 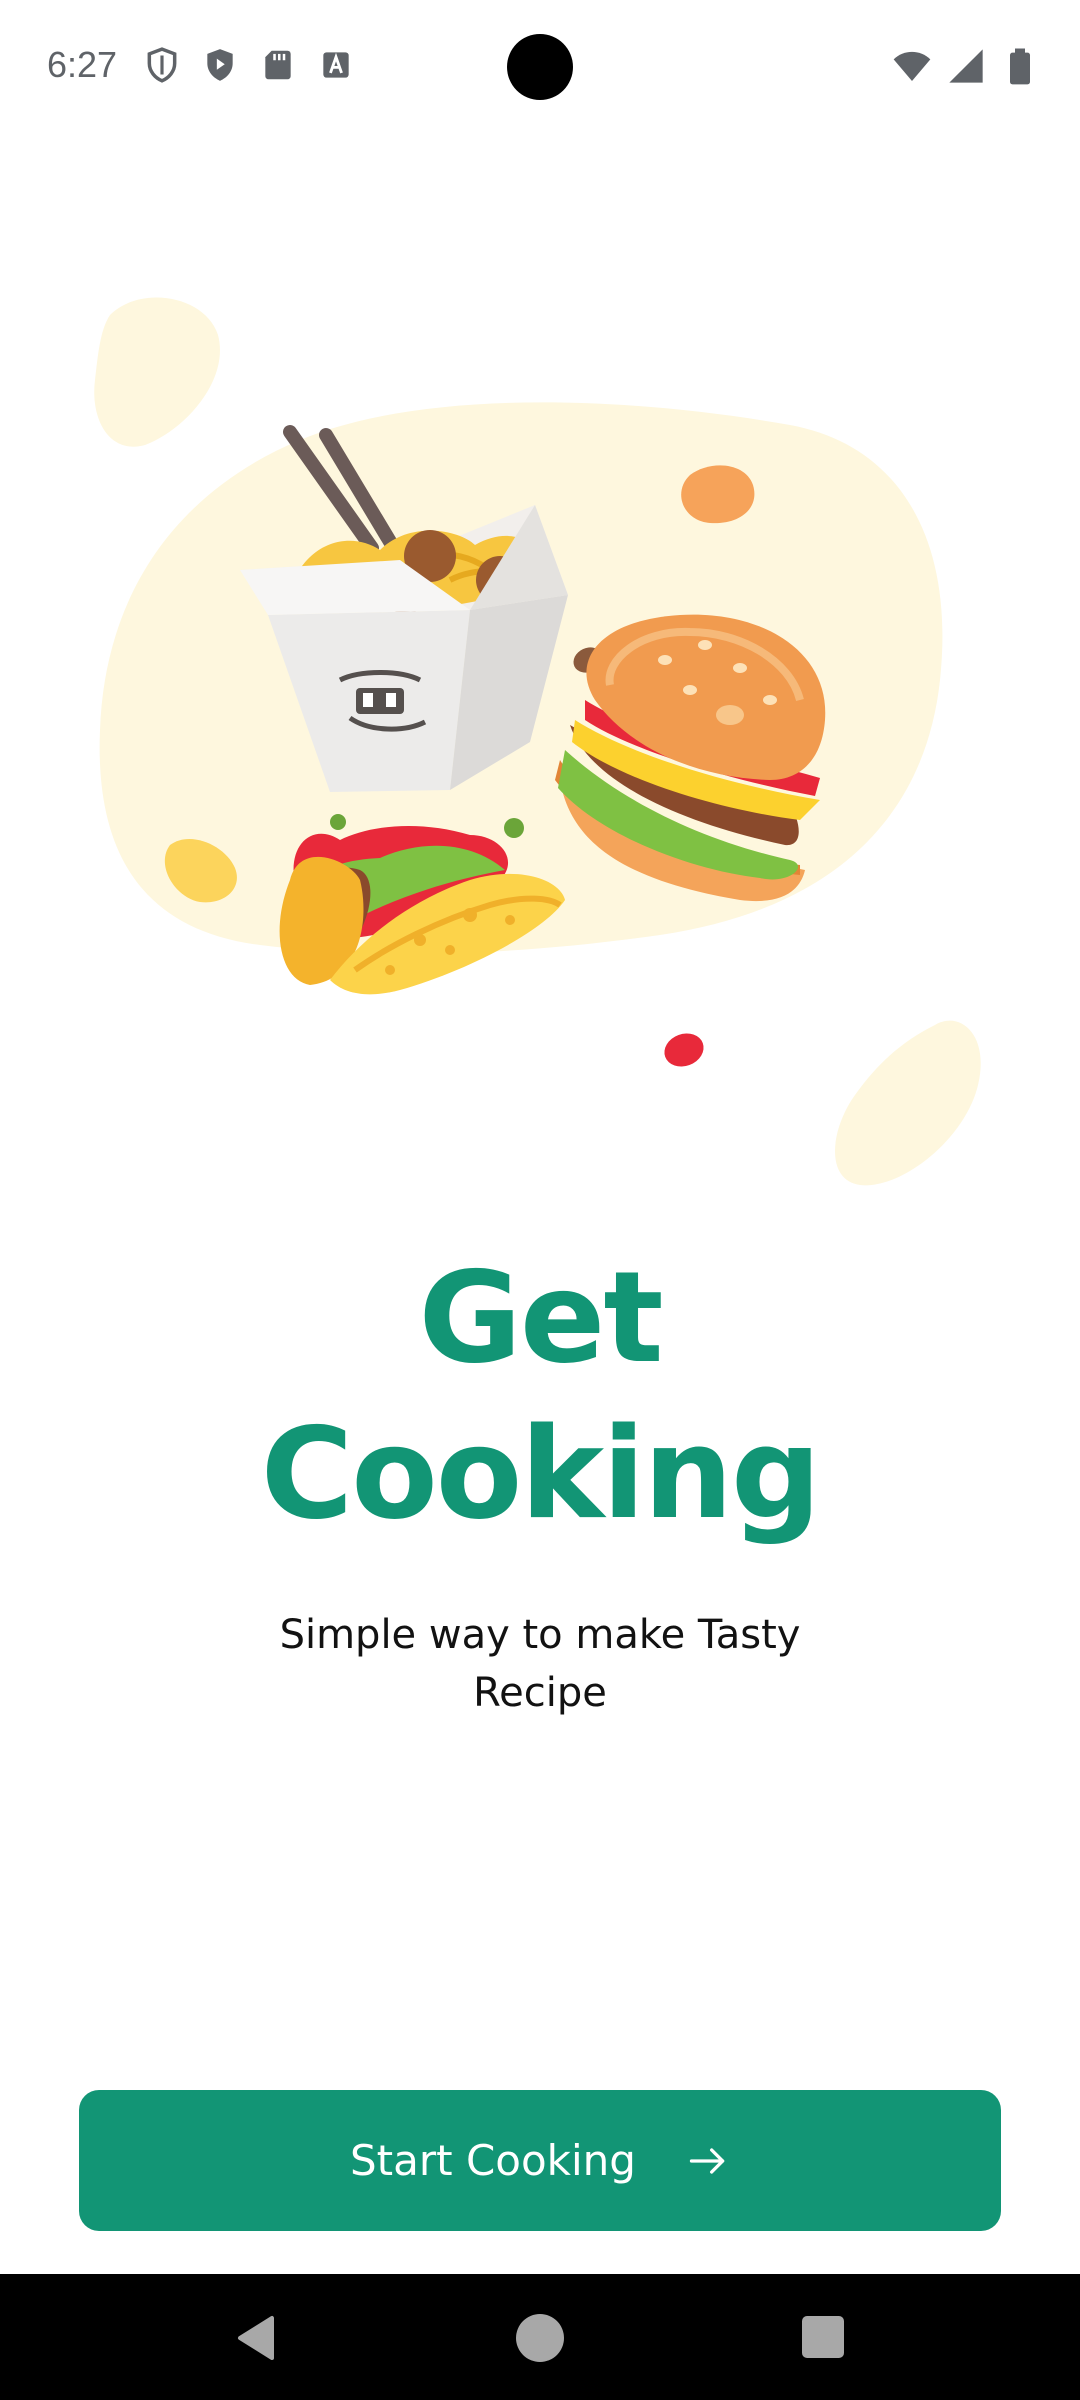 What do you see at coordinates (708, 2161) in the screenshot?
I see `arrow-right-icon` at bounding box center [708, 2161].